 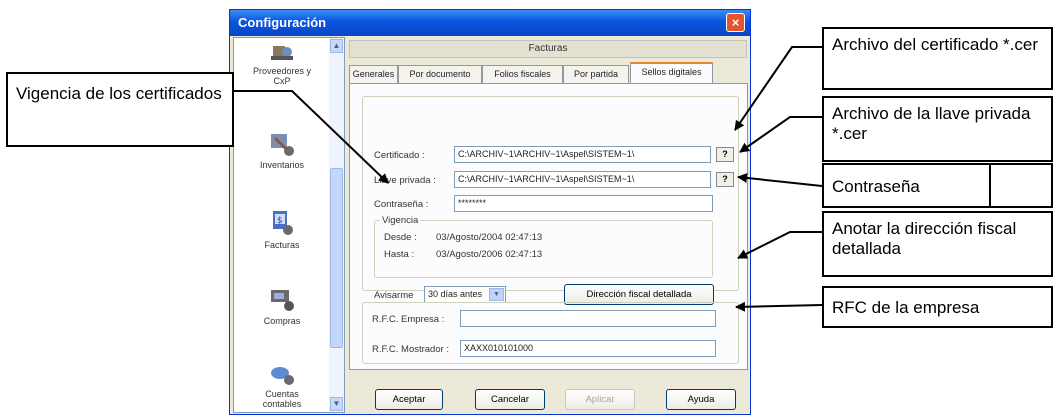 I want to click on callout-direccion: Anotar la dirección fiscal detallada, so click(x=937, y=244).